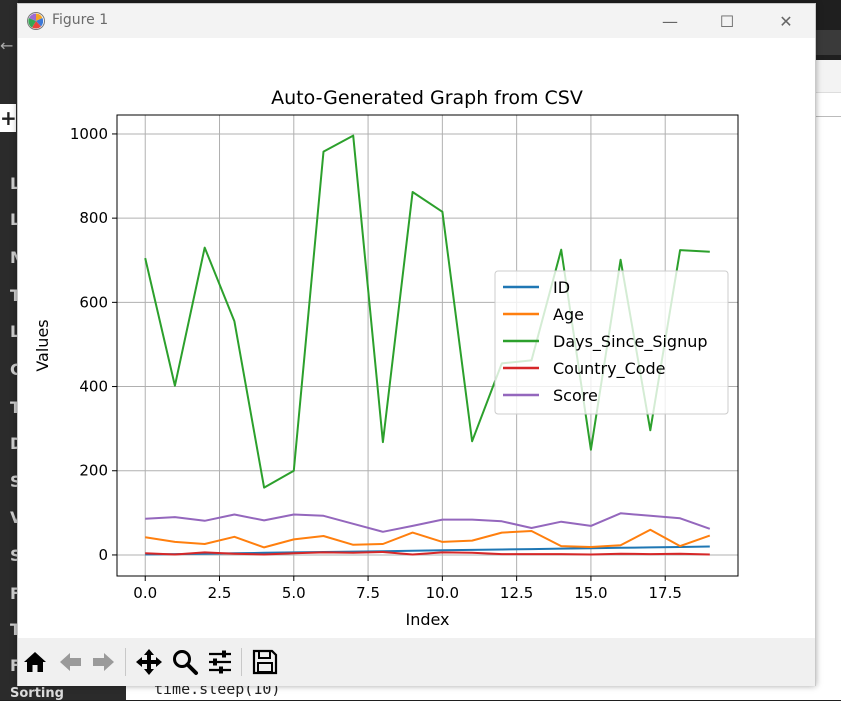 This screenshot has width=841, height=701. What do you see at coordinates (427, 619) in the screenshot?
I see `x-axis-label: Index` at bounding box center [427, 619].